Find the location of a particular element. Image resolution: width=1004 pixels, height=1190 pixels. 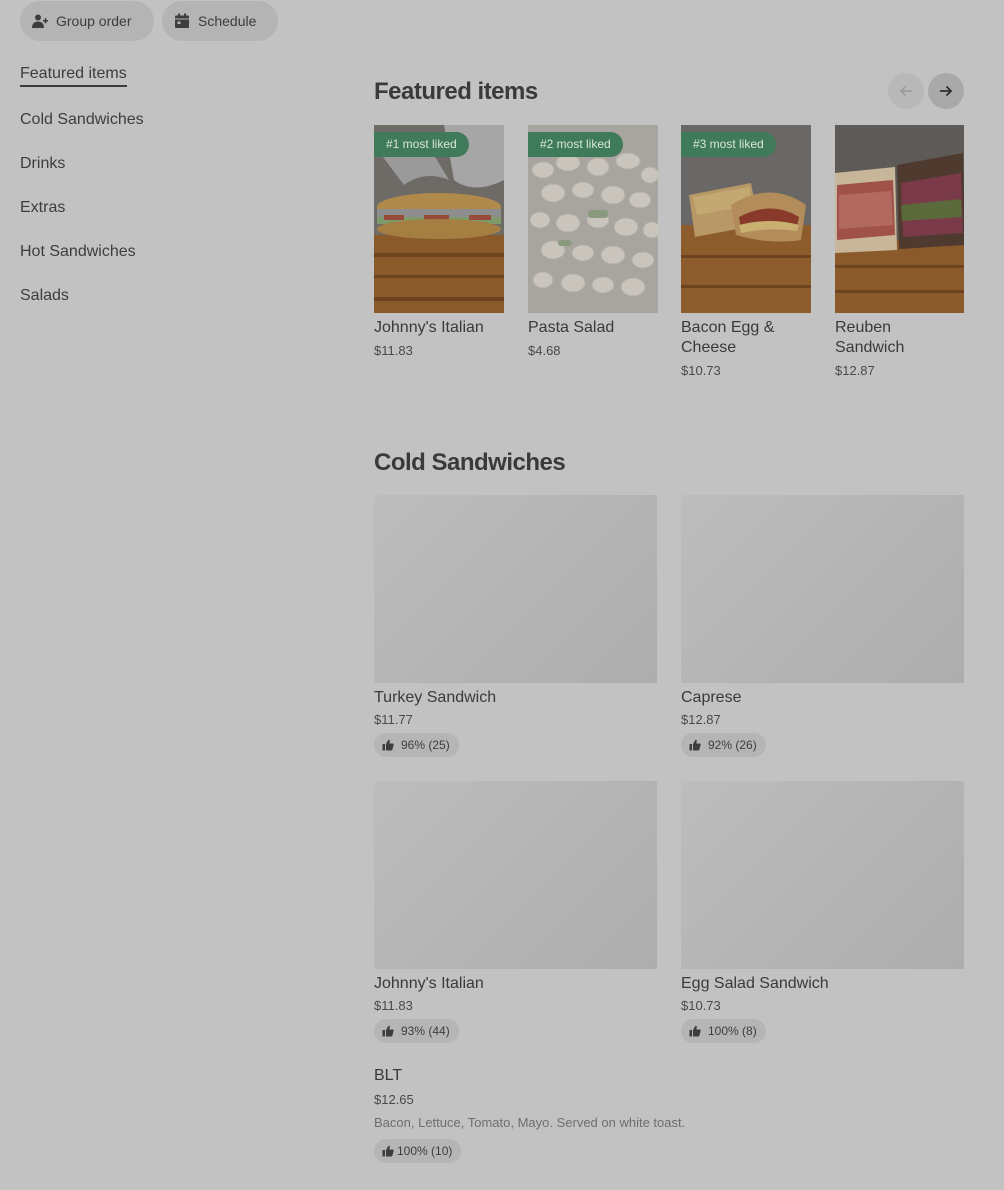

item-name: Caprese is located at coordinates (711, 697).